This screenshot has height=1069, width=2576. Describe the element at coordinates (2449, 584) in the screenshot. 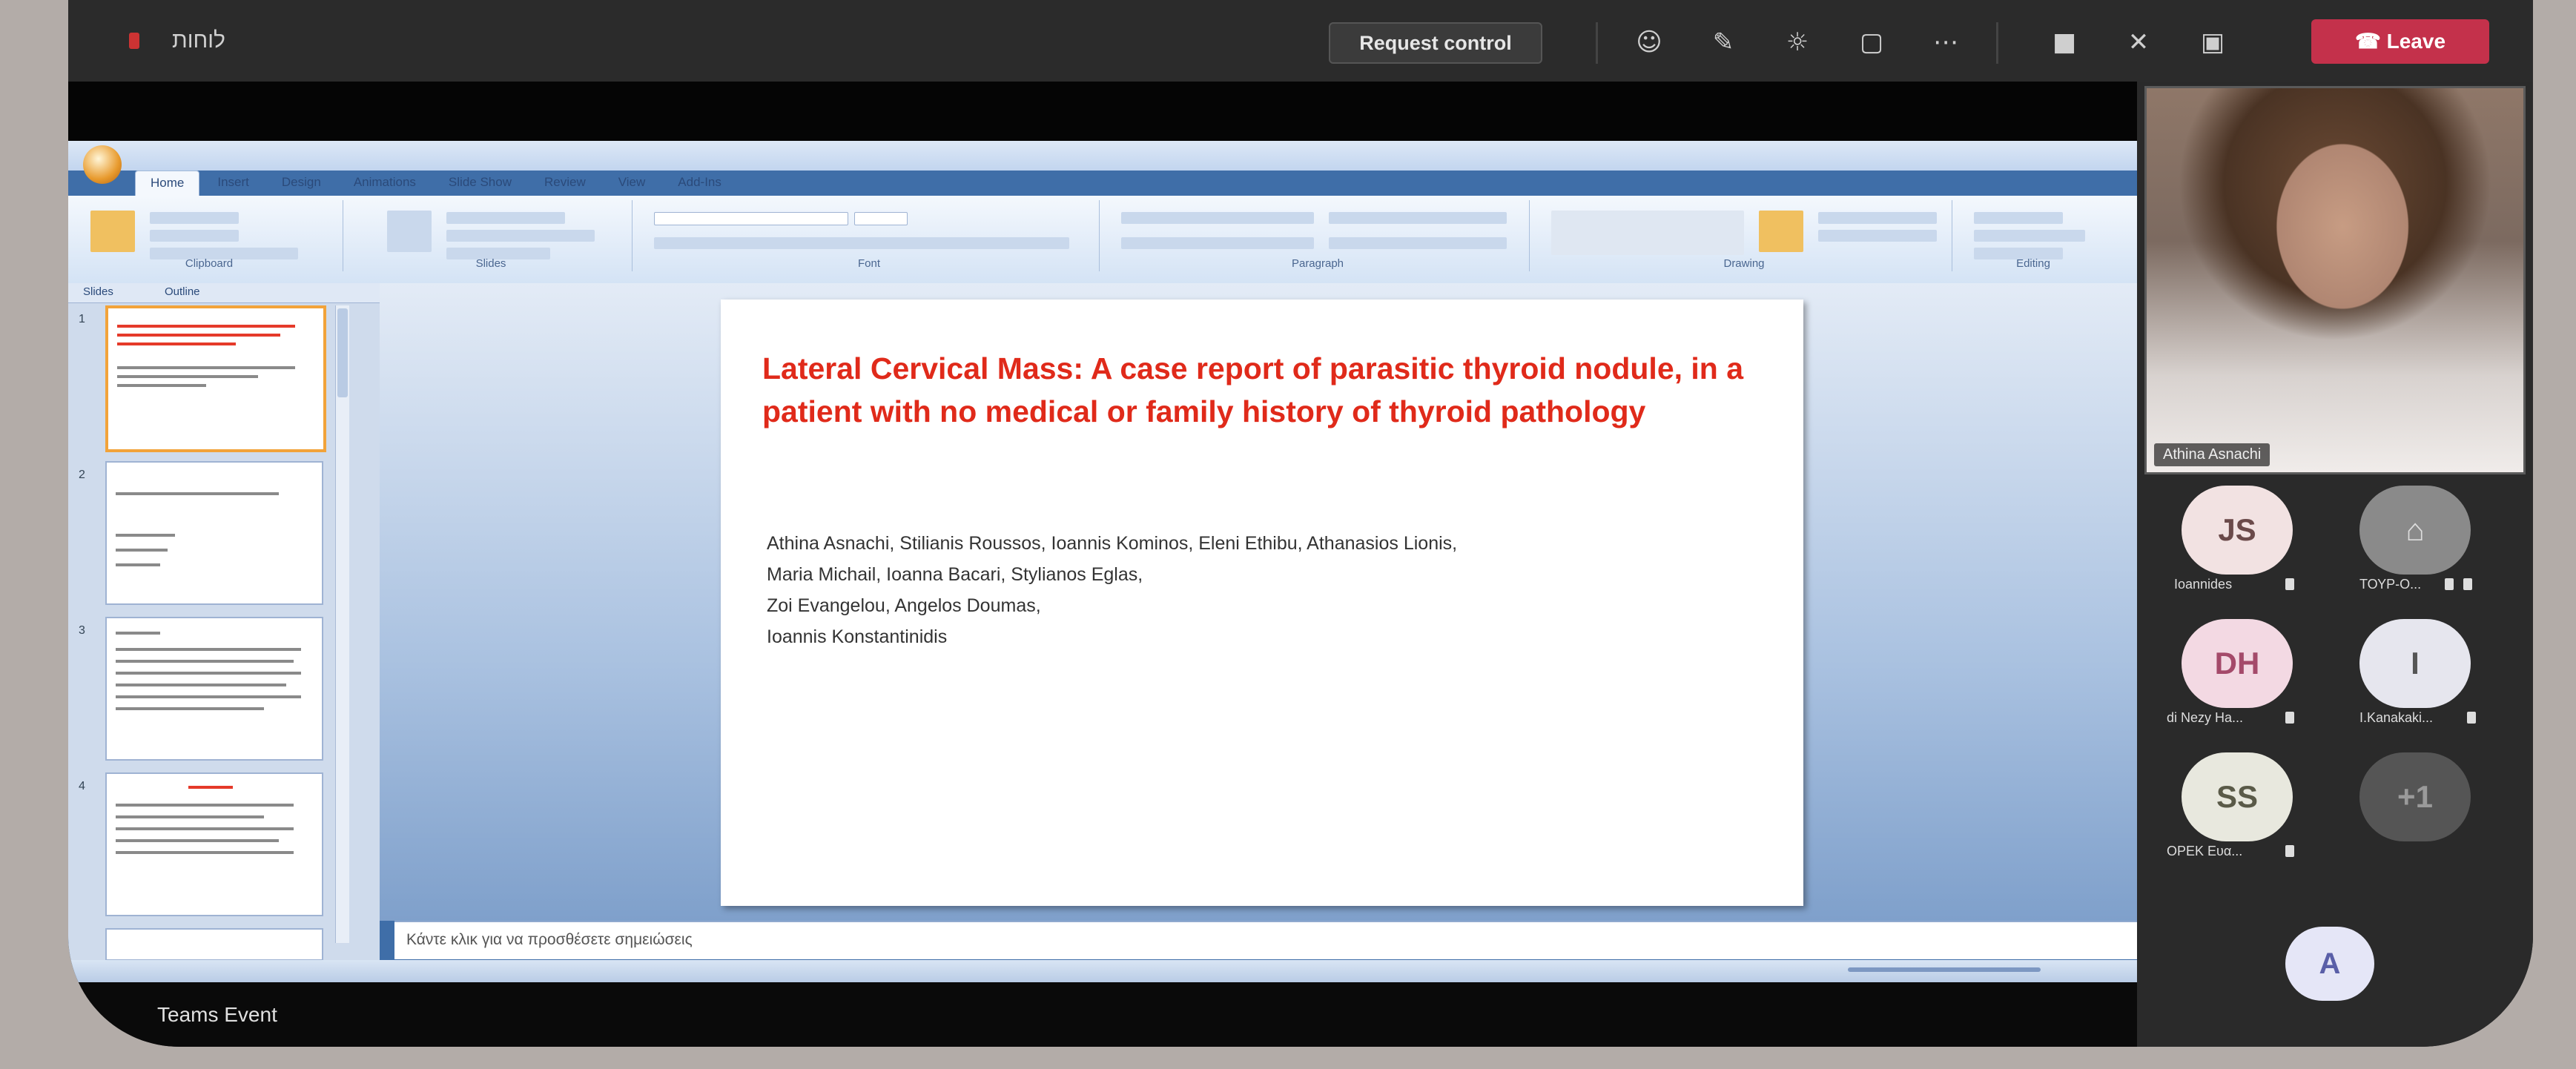

I see `camera-off-icon` at that location.